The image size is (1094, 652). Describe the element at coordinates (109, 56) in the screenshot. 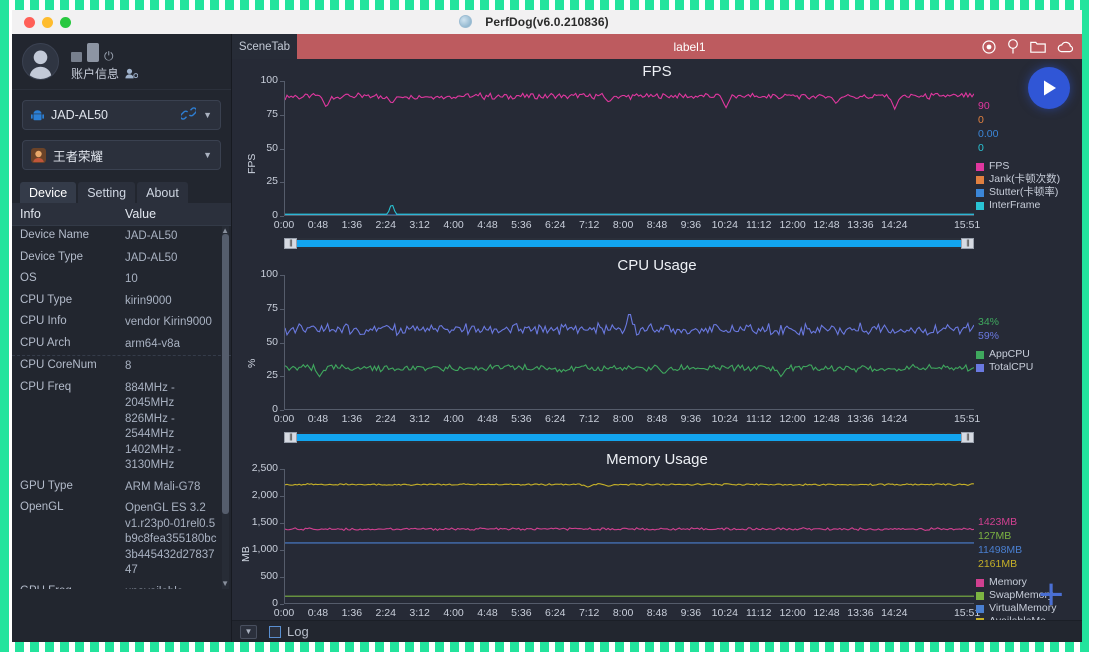

I see `power-icon: ⏻` at that location.